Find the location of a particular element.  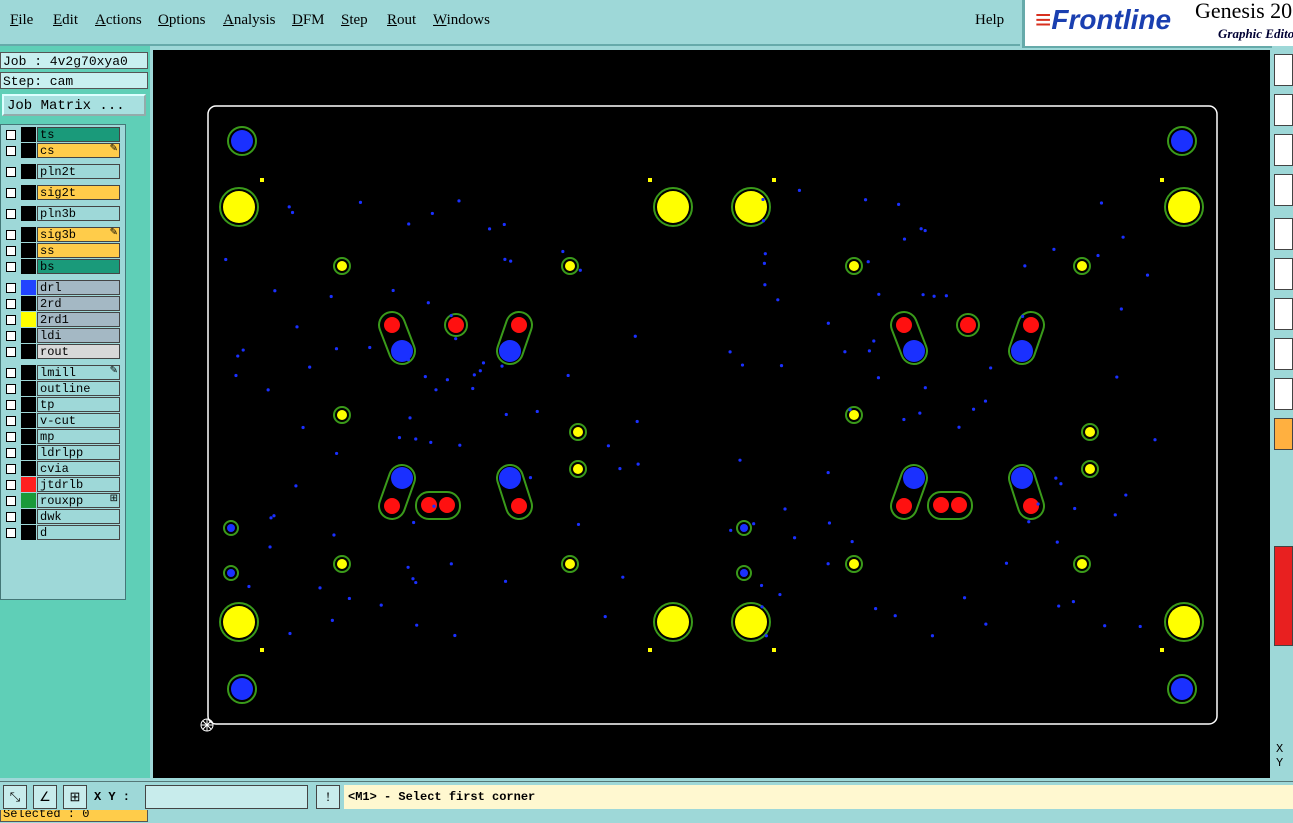

grid-icon: ⊞ is located at coordinates (75, 797).